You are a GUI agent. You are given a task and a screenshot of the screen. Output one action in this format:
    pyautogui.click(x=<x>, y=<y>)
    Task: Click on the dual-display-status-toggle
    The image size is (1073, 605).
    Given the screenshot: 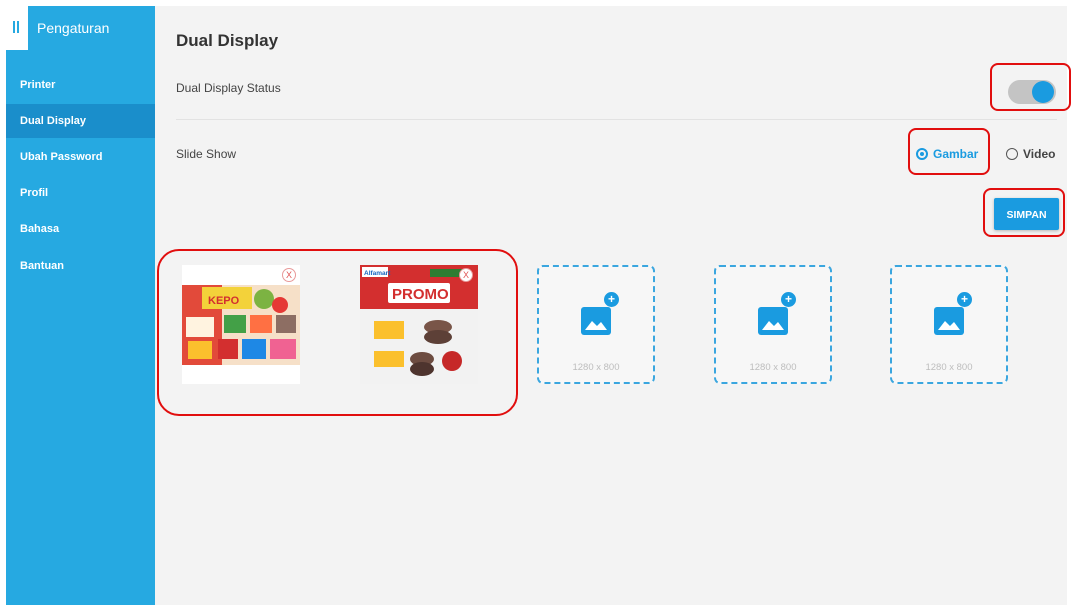 What is the action you would take?
    pyautogui.click(x=1032, y=92)
    